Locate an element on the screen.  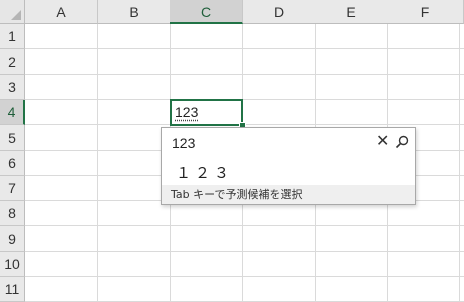
ime-input-text: 123 is located at coordinates (184, 143).